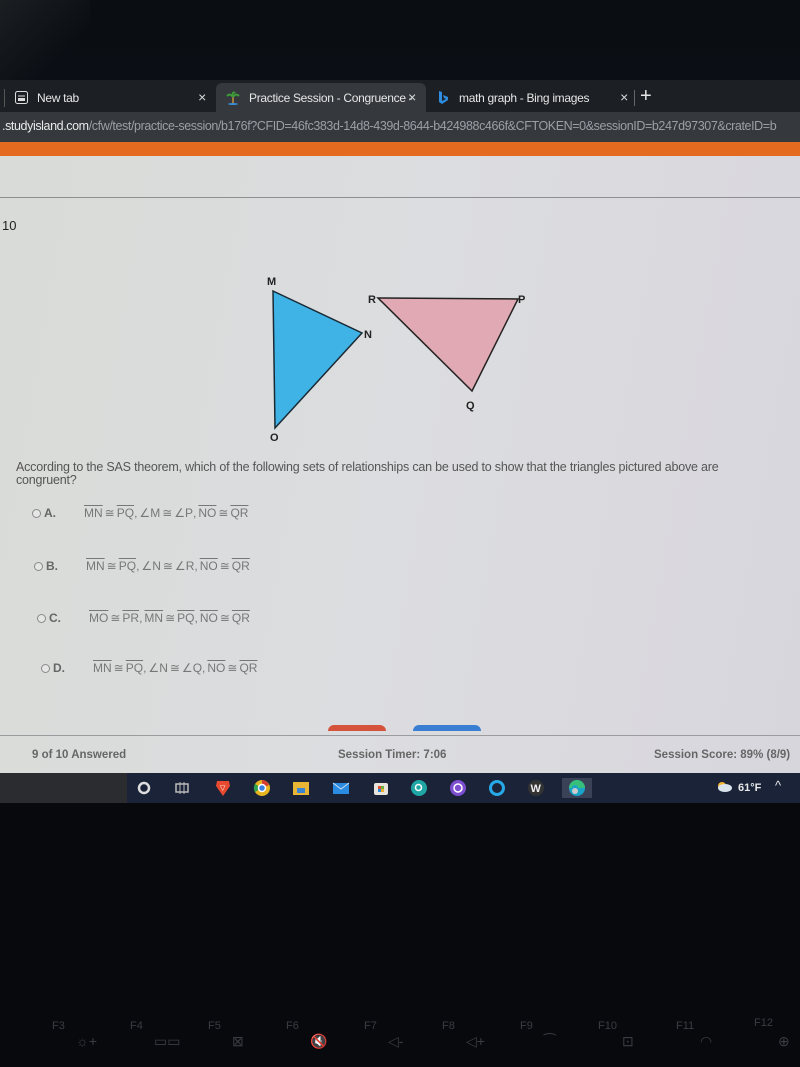  I want to click on show-hidden-icons-chevron-icon: ^, so click(778, 785).